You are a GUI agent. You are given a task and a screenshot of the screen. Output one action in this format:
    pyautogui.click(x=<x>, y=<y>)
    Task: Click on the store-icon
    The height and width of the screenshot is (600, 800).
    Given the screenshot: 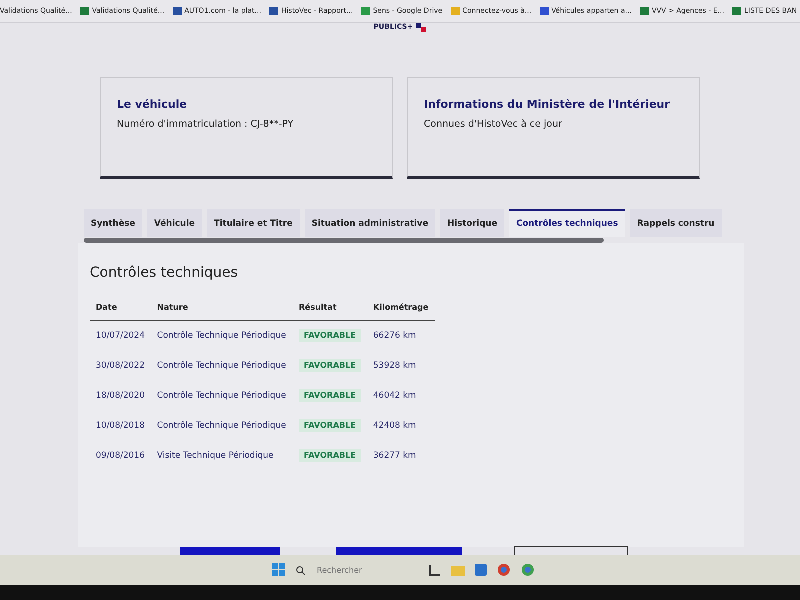 What is the action you would take?
    pyautogui.click(x=481, y=570)
    